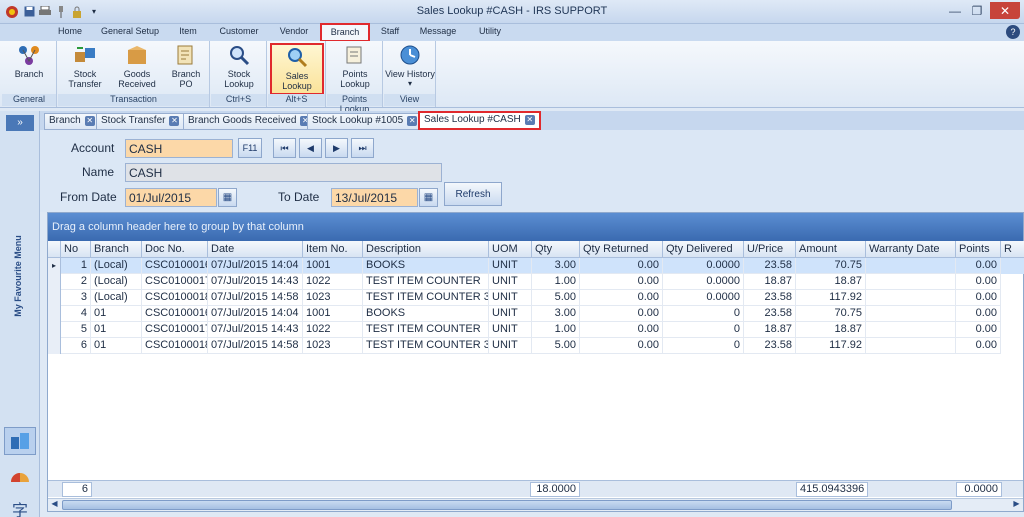 The image size is (1024, 517). I want to click on cell-doc-no: CSC0100017, so click(175, 330).